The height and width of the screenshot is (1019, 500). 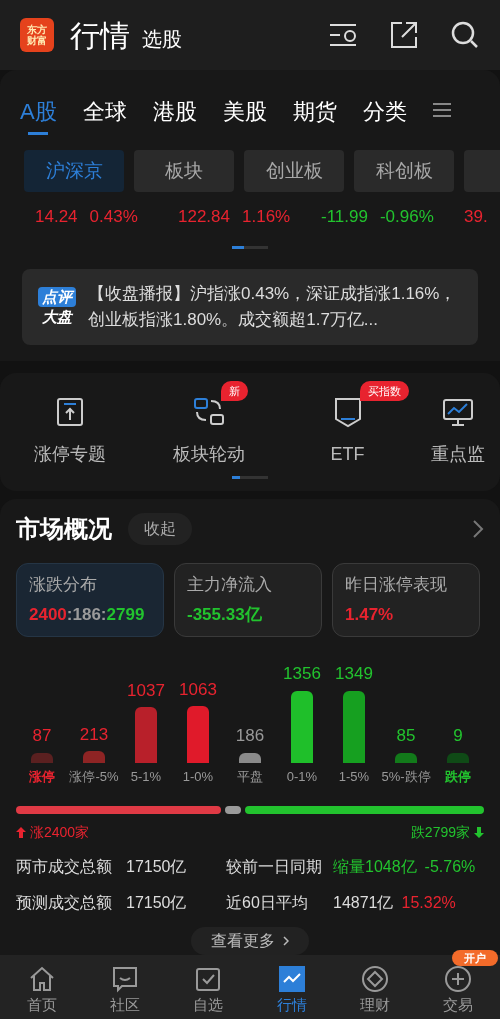 I want to click on compare-value: 缩量1048亿, so click(x=375, y=867).